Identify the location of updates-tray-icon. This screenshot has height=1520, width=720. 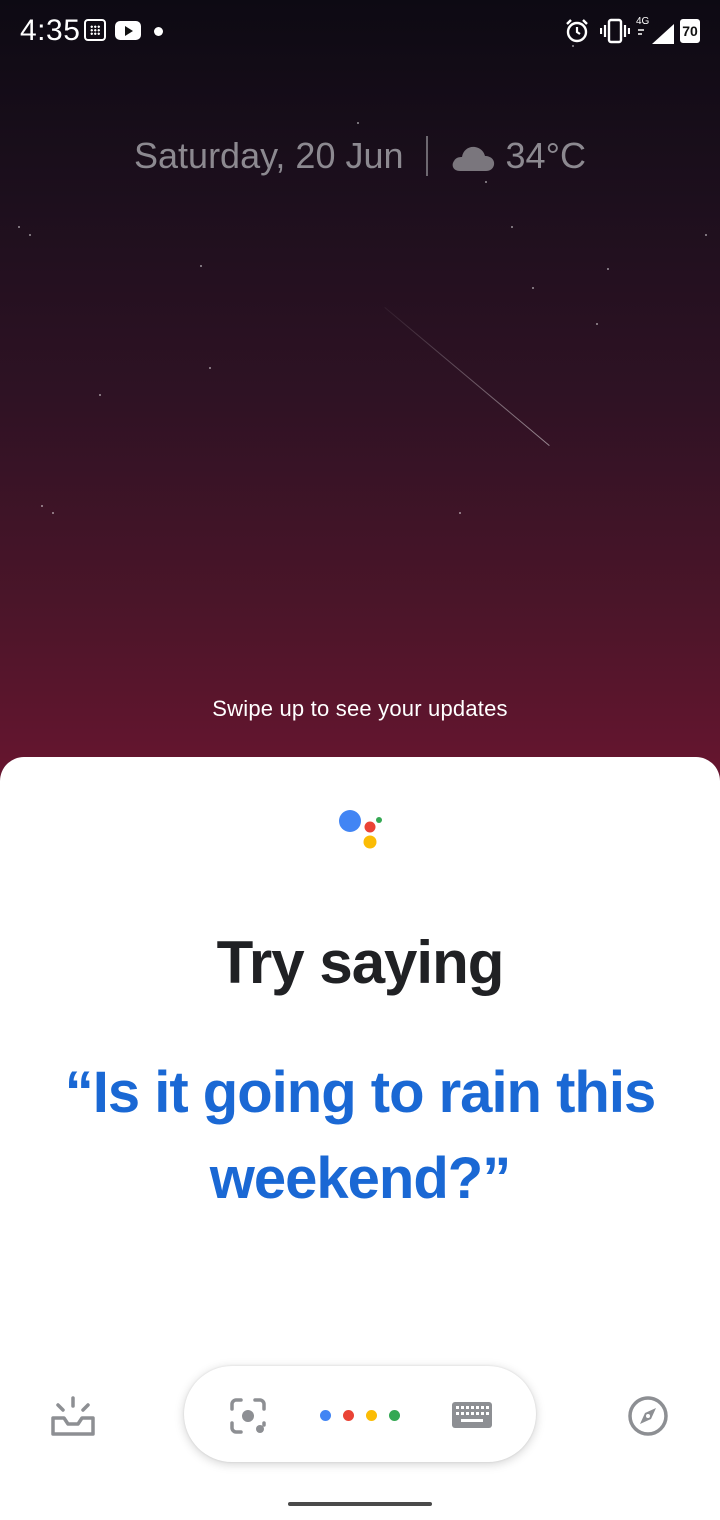
(73, 1417).